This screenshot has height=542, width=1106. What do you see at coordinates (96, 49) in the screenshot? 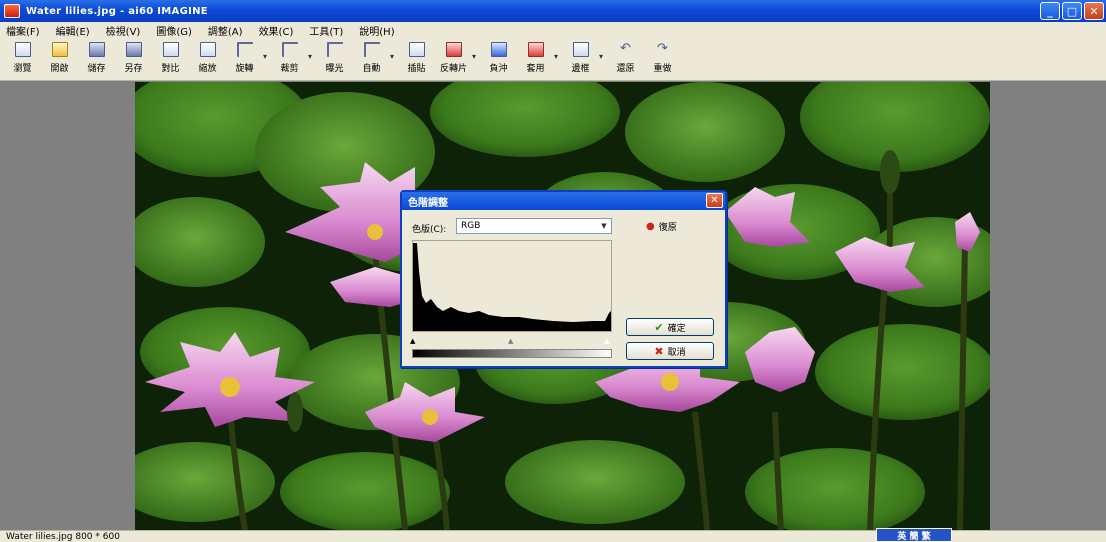
I see `save-disk-icon` at bounding box center [96, 49].